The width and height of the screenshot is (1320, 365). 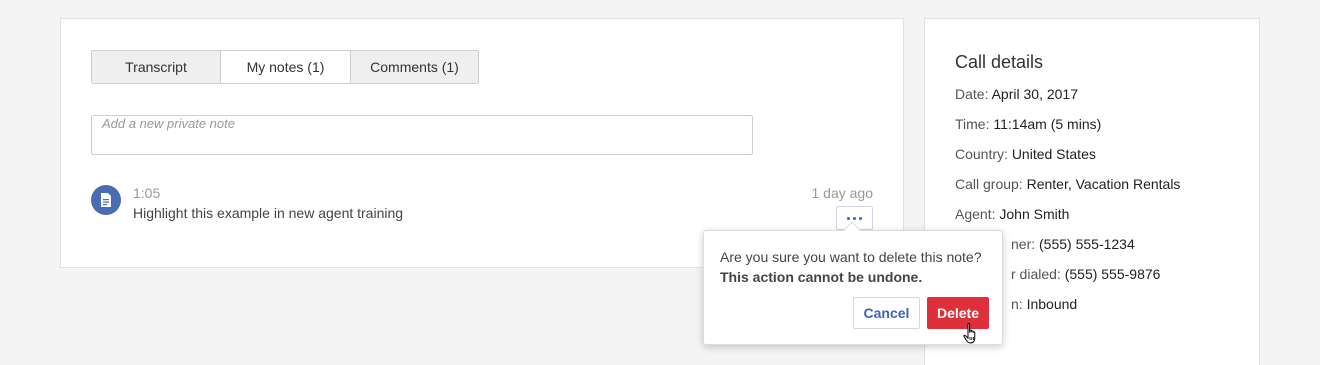 What do you see at coordinates (1052, 304) in the screenshot?
I see `detail-value: Inbound` at bounding box center [1052, 304].